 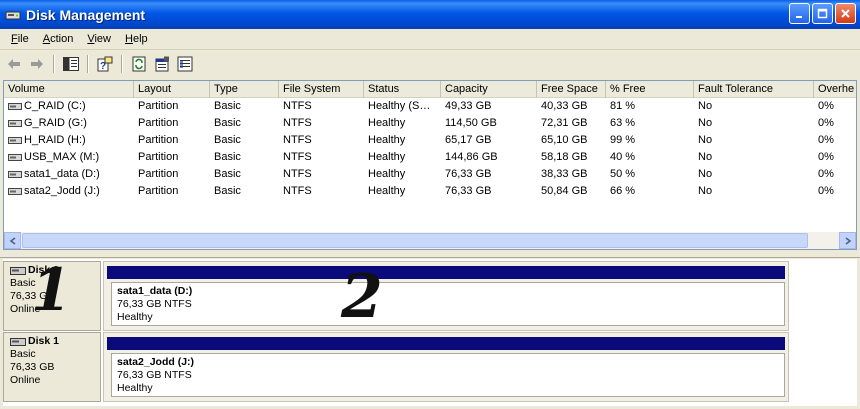 I want to click on annotation-number-1: 1, so click(x=51, y=290).